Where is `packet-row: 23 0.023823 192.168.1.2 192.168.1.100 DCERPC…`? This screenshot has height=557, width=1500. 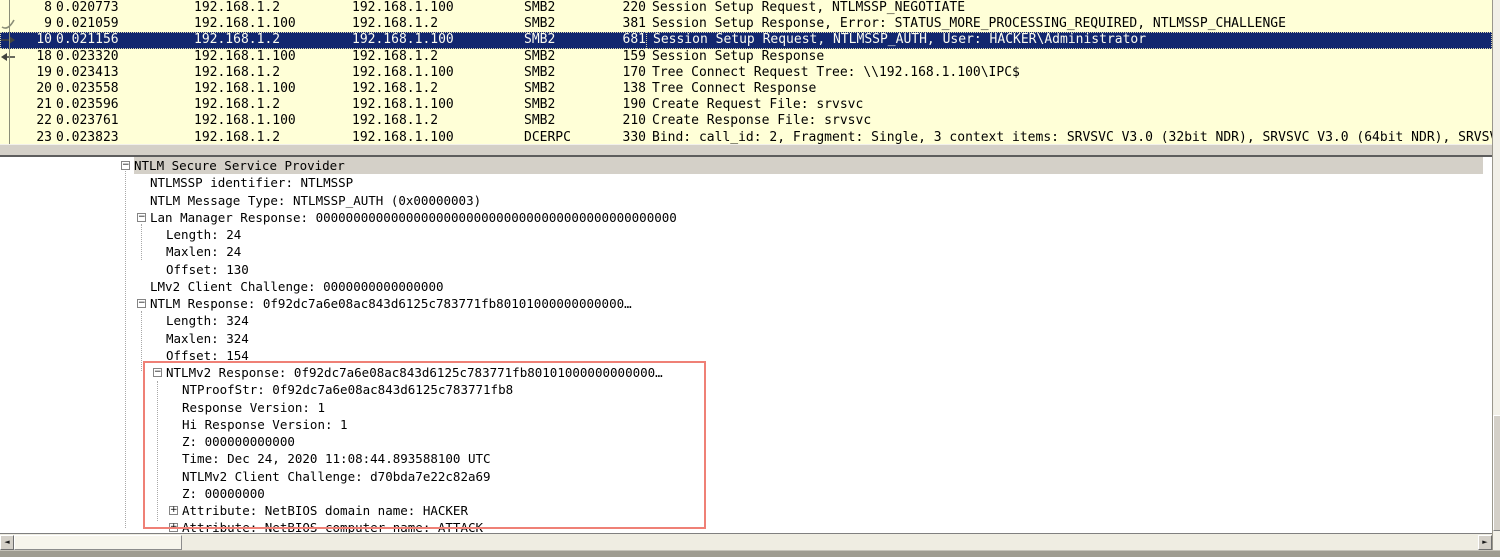
packet-row: 23 0.023823 192.168.1.2 192.168.1.100 DCERPC… is located at coordinates (746, 137).